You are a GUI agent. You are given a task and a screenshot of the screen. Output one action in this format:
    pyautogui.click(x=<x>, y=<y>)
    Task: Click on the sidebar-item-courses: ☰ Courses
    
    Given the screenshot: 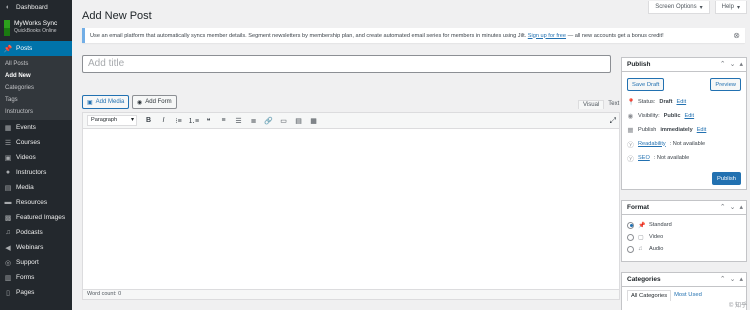 What is the action you would take?
    pyautogui.click(x=36, y=142)
    